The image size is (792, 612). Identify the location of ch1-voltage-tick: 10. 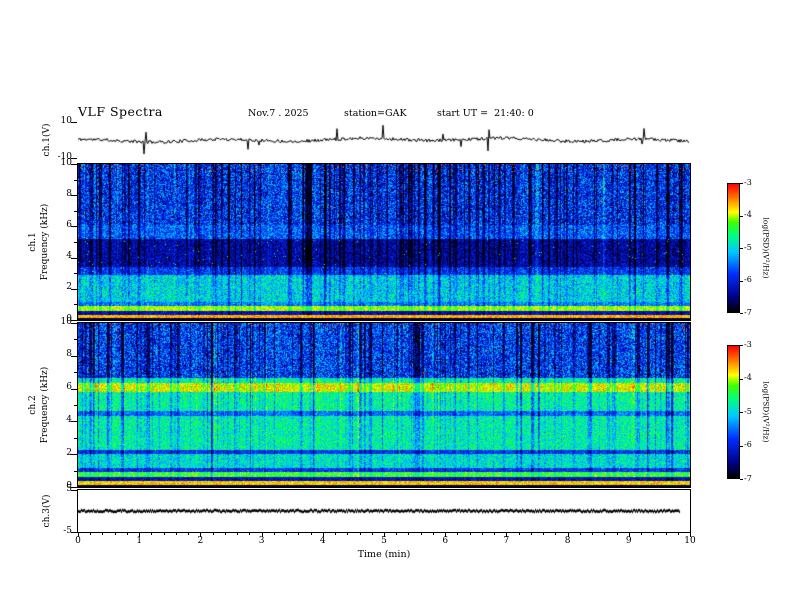
(66, 120).